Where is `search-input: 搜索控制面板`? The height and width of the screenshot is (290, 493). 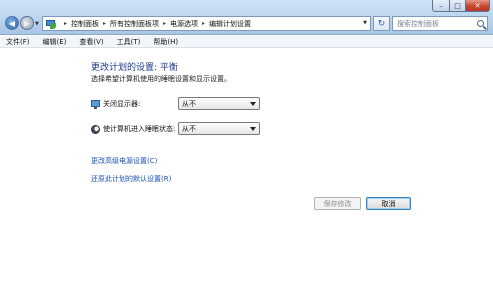
search-input: 搜索控制面板 is located at coordinates (440, 23).